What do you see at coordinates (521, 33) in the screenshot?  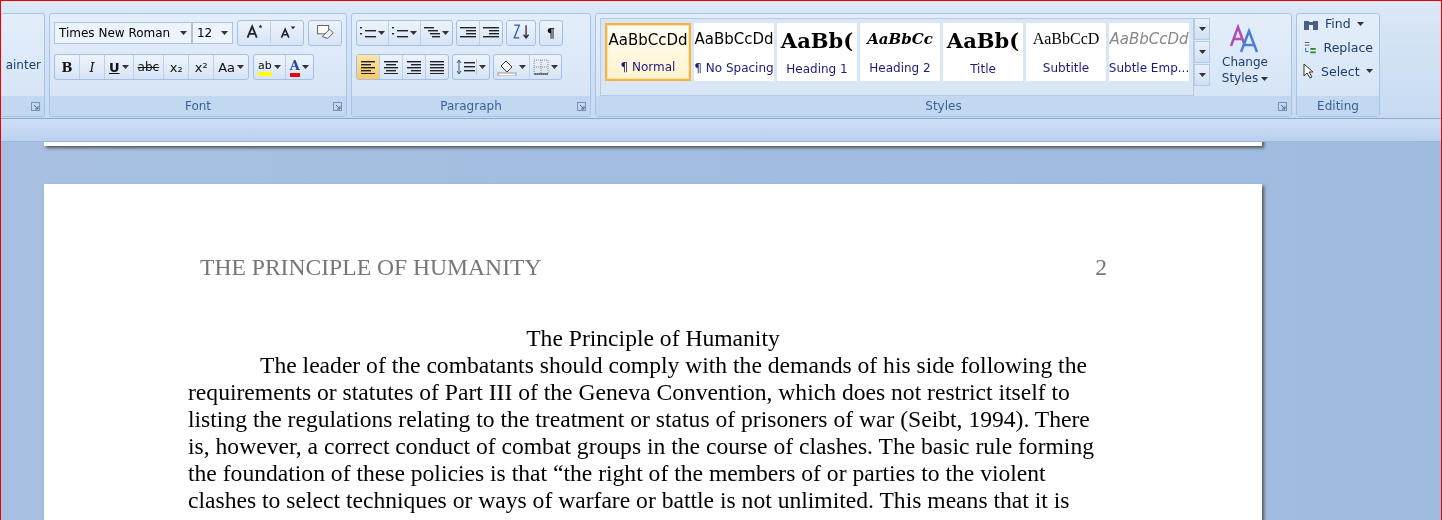 I see `sort-button` at bounding box center [521, 33].